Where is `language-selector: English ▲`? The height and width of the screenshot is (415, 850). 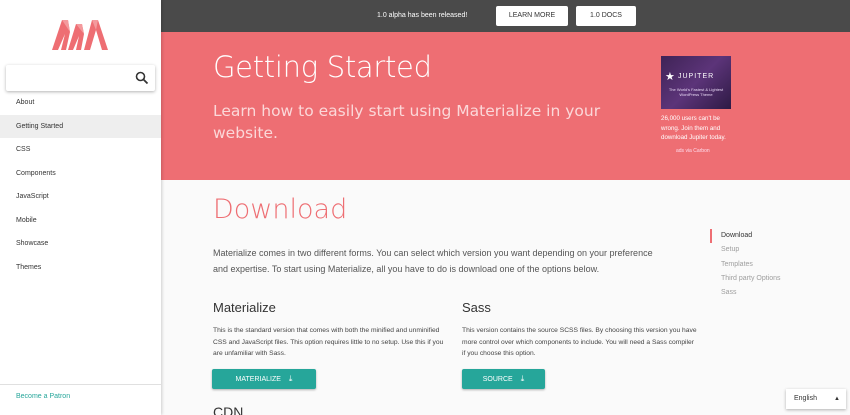
language-selector: English ▲ is located at coordinates (816, 399).